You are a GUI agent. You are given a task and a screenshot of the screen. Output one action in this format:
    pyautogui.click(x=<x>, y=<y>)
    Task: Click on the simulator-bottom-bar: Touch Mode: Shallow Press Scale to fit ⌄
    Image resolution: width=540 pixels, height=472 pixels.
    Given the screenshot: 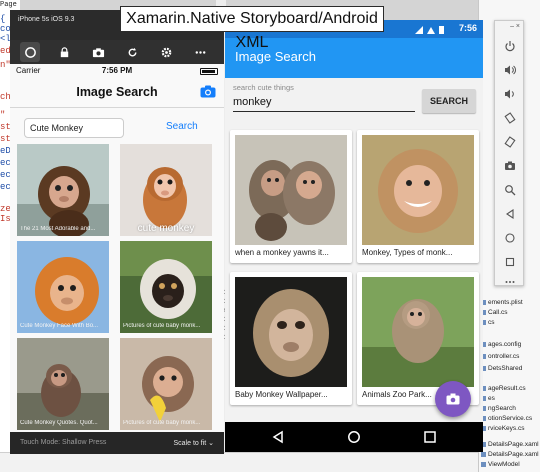 What is the action you would take?
    pyautogui.click(x=117, y=443)
    